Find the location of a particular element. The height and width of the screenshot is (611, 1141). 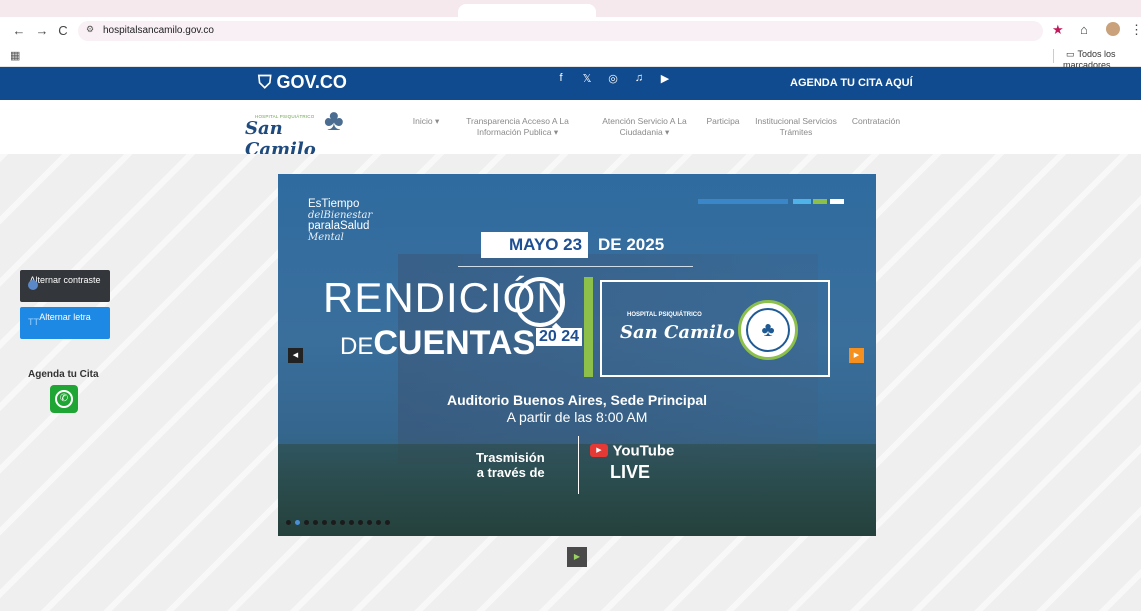

carousel-play-button: ▶ is located at coordinates (577, 557).